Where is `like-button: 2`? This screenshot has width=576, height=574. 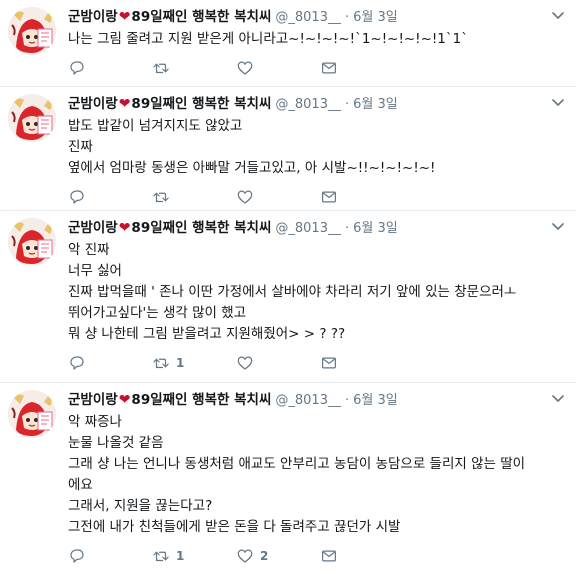 like-button: 2 is located at coordinates (278, 556).